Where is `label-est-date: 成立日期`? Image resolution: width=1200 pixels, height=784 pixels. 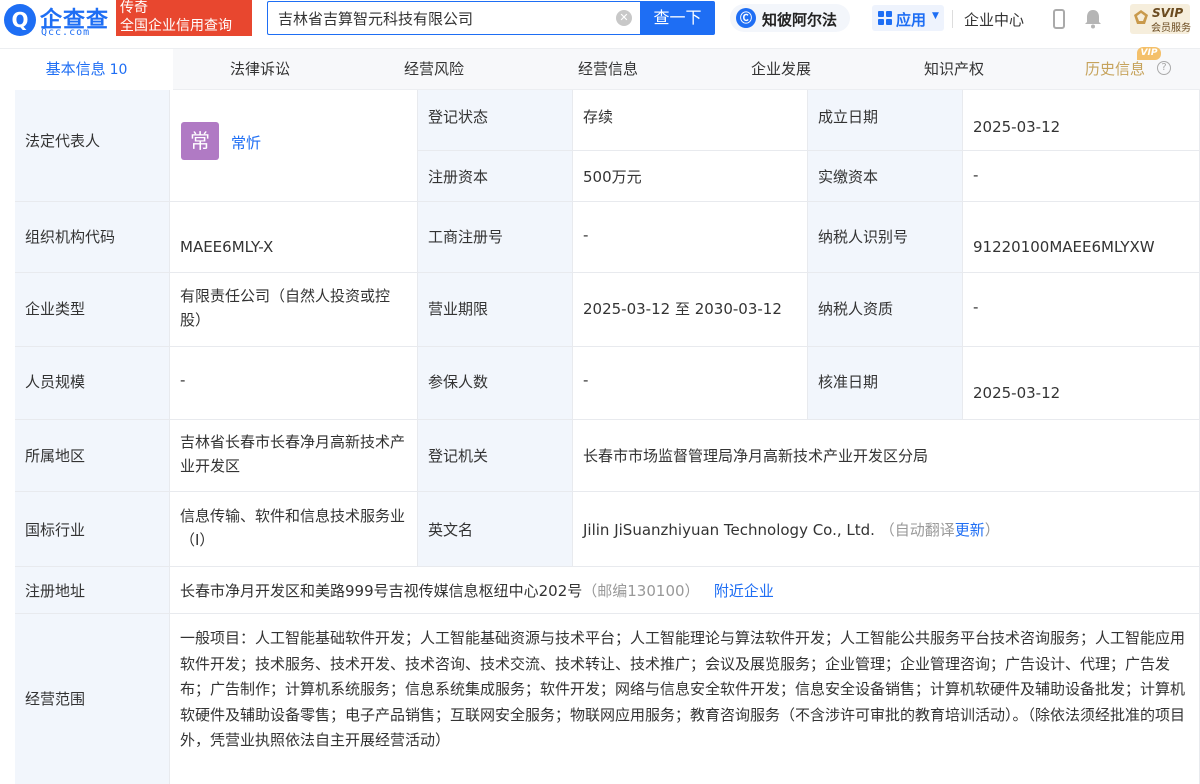
label-est-date: 成立日期 is located at coordinates (885, 120).